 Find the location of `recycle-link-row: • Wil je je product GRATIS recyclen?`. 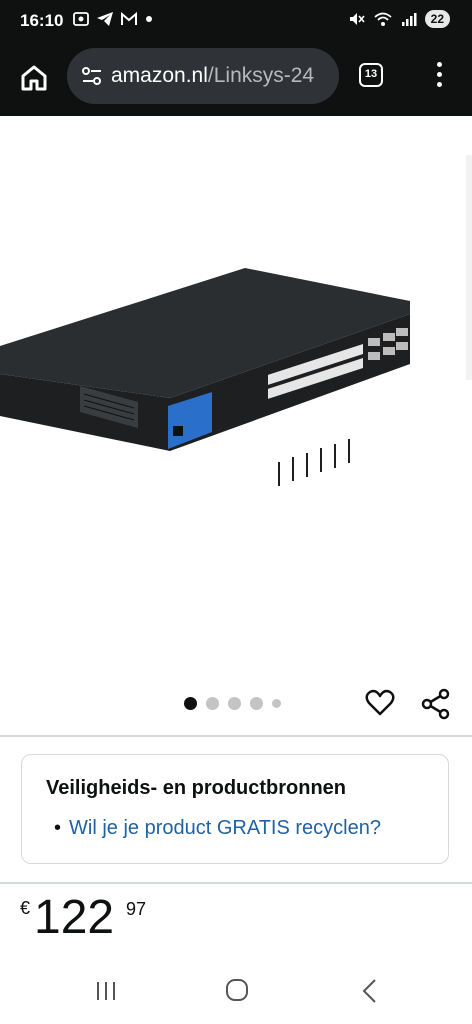

recycle-link-row: • Wil je je product GRATIS recyclen? is located at coordinates (217, 828).